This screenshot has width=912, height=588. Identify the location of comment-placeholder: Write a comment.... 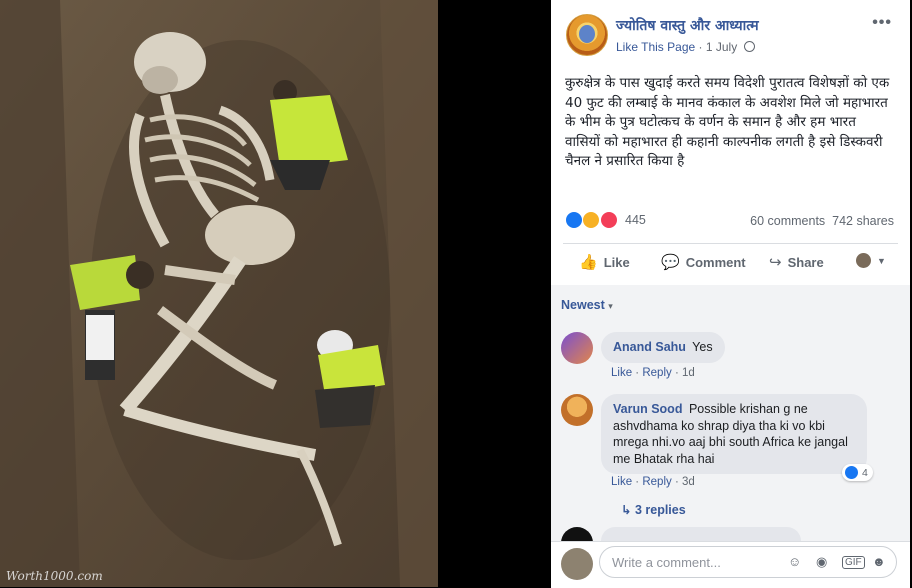
(666, 562).